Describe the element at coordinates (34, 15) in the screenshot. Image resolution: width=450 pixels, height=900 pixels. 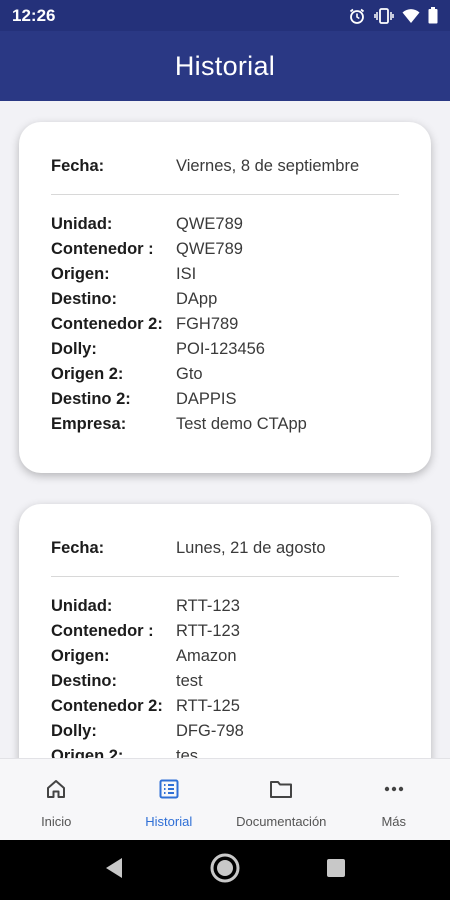
I see `status-time: 12:26` at that location.